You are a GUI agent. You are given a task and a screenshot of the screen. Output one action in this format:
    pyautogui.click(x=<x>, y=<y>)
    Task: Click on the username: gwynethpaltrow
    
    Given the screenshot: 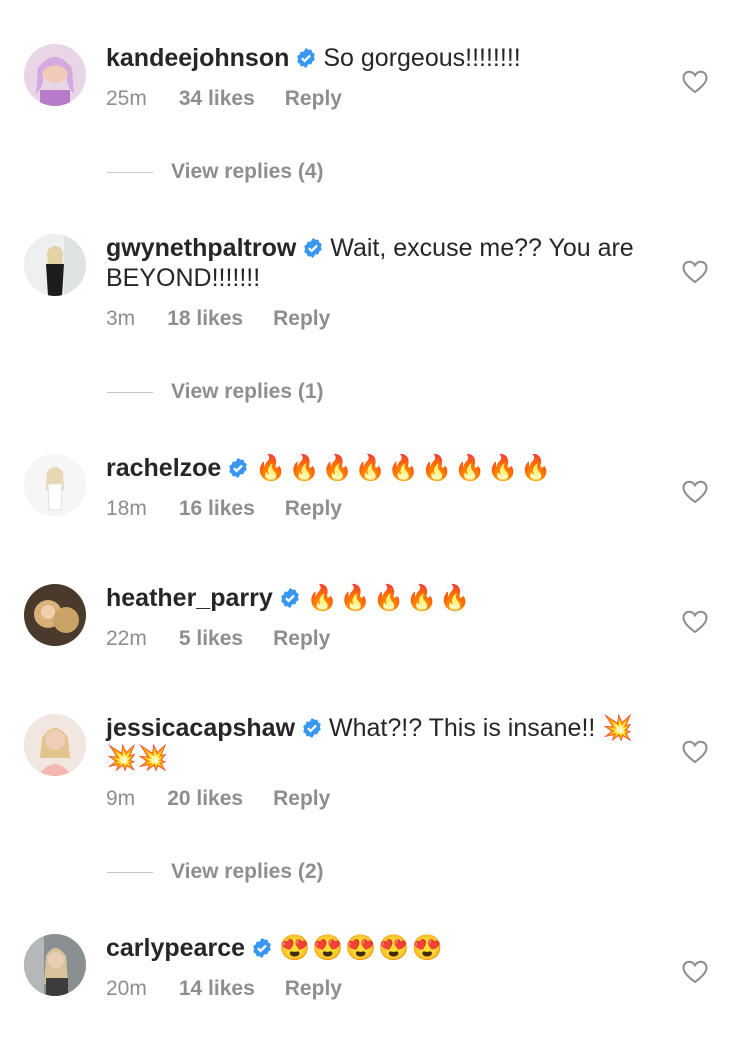 What is the action you would take?
    pyautogui.click(x=201, y=248)
    